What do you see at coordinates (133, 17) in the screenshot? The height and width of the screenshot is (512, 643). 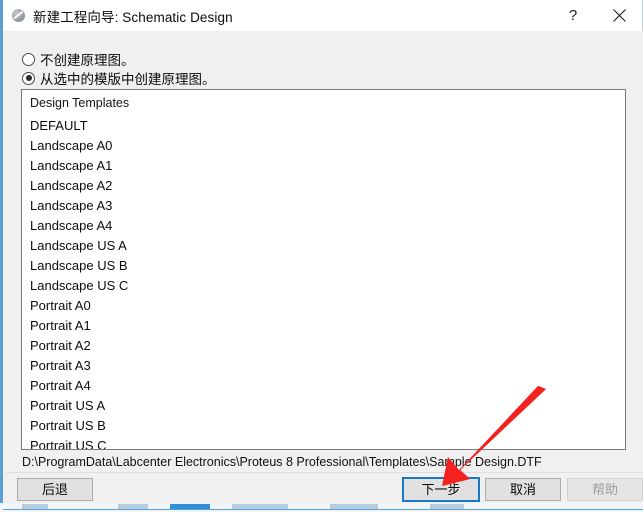 I see `window-title: 新建工程向导: Schematic Design` at bounding box center [133, 17].